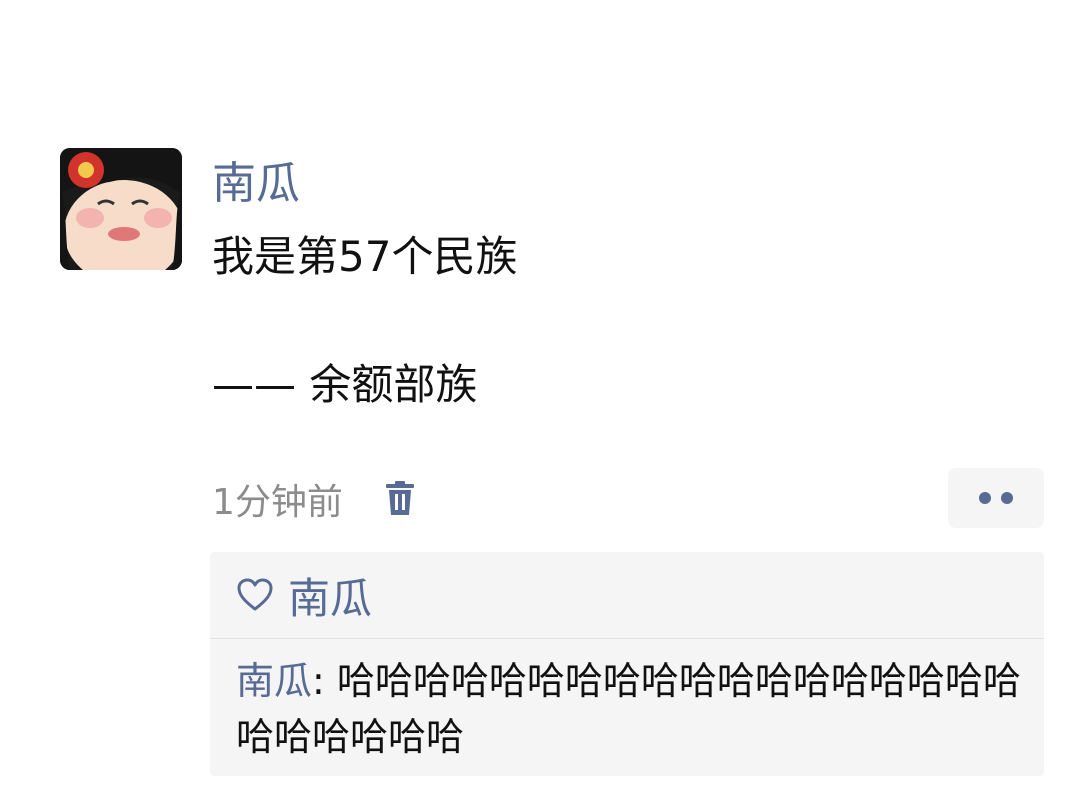 This screenshot has width=1080, height=785. I want to click on comment-item: 南瓜: 哈哈哈哈哈哈哈哈哈哈哈哈哈哈哈哈哈哈哈哈哈哈哈哈, so click(627, 702).